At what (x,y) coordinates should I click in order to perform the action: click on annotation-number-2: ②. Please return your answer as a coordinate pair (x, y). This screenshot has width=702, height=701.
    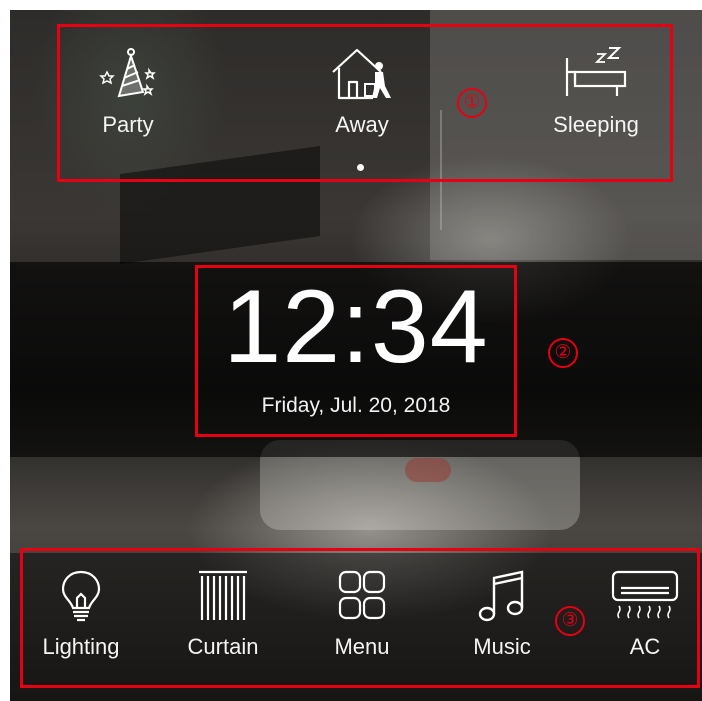
    Looking at the image, I should click on (563, 353).